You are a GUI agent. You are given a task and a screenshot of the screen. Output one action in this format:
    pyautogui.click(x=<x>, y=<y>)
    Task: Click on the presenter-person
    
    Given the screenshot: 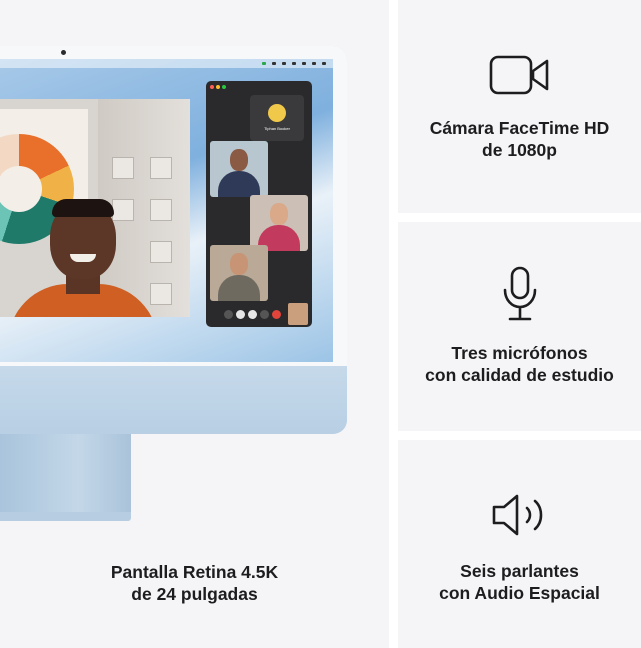 What is the action you would take?
    pyautogui.click(x=95, y=238)
    